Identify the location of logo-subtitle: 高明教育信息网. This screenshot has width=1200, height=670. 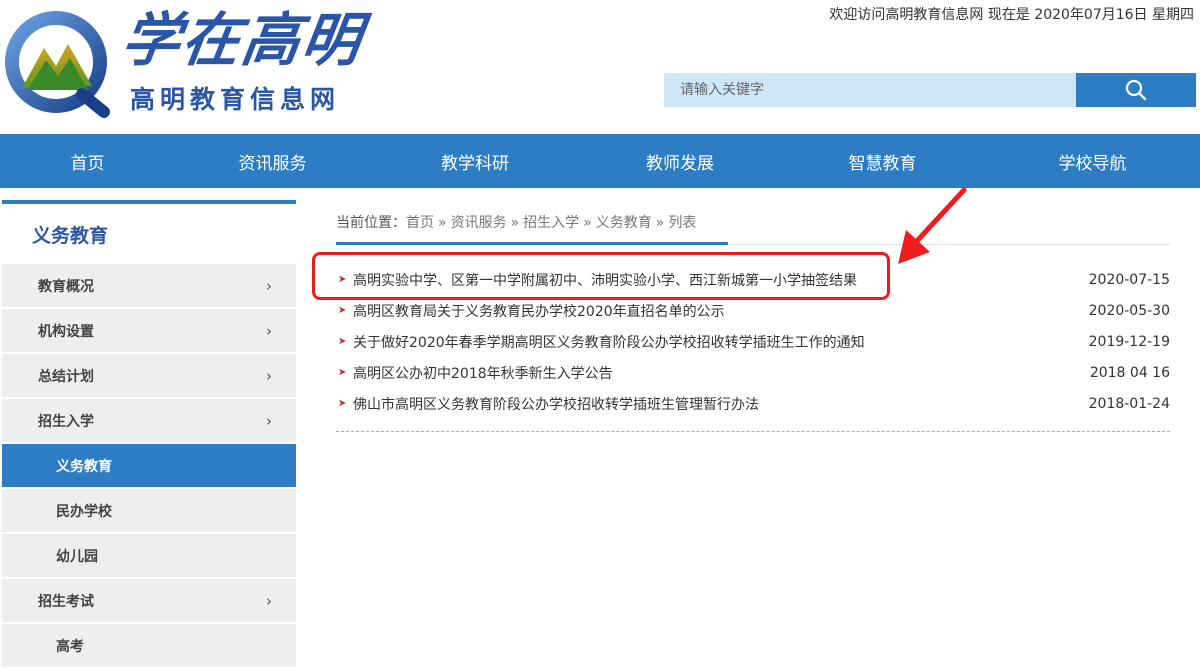
(235, 99).